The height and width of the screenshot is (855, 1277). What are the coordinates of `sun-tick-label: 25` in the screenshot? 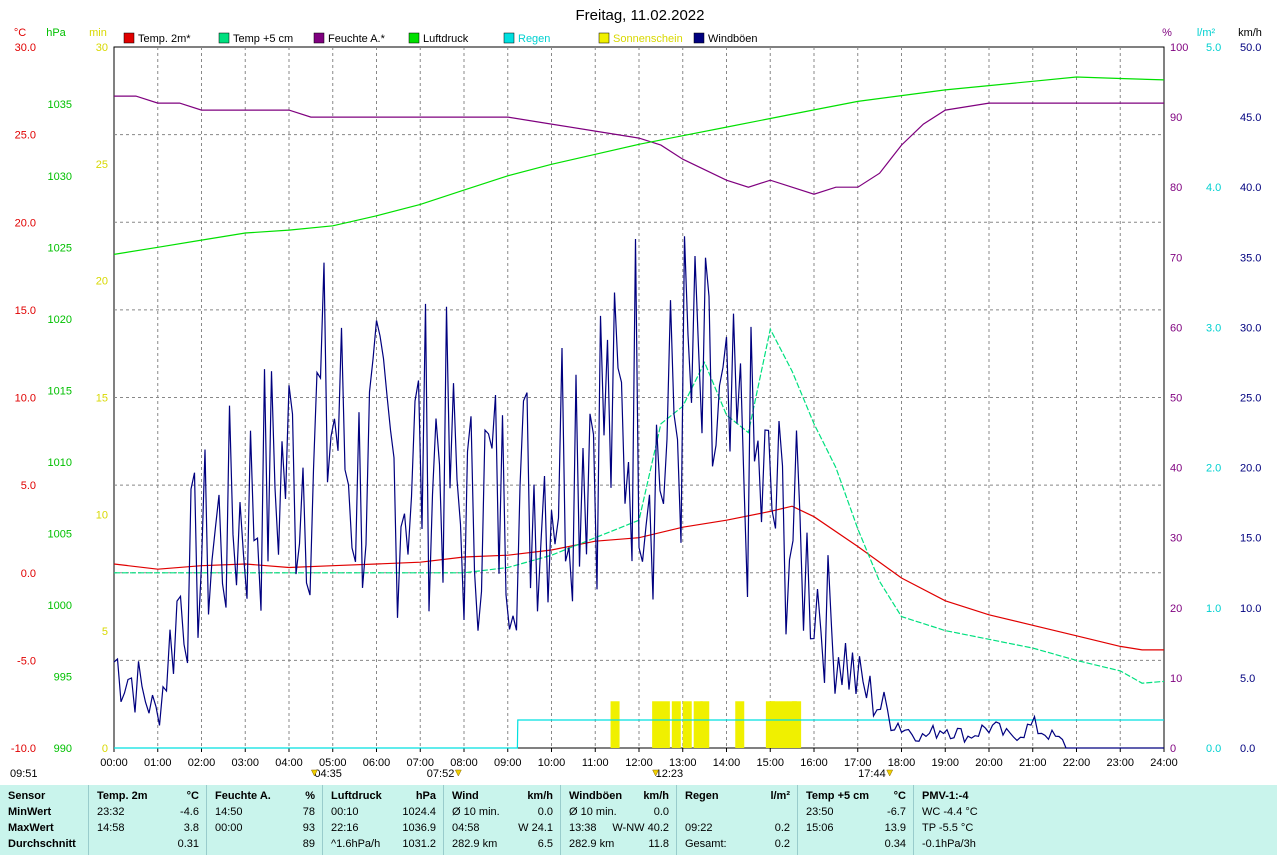 It's located at (102, 165).